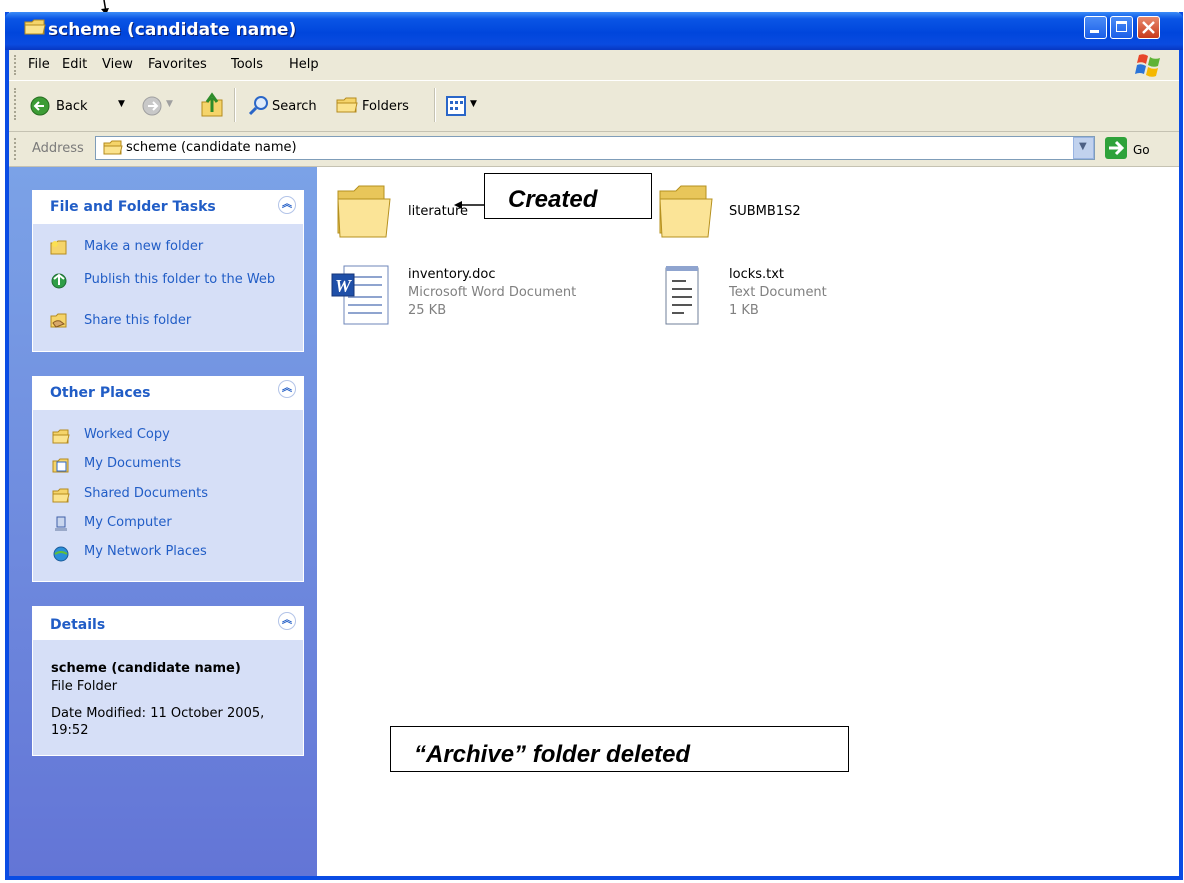  Describe the element at coordinates (78, 625) in the screenshot. I see `panel-title: Details` at that location.